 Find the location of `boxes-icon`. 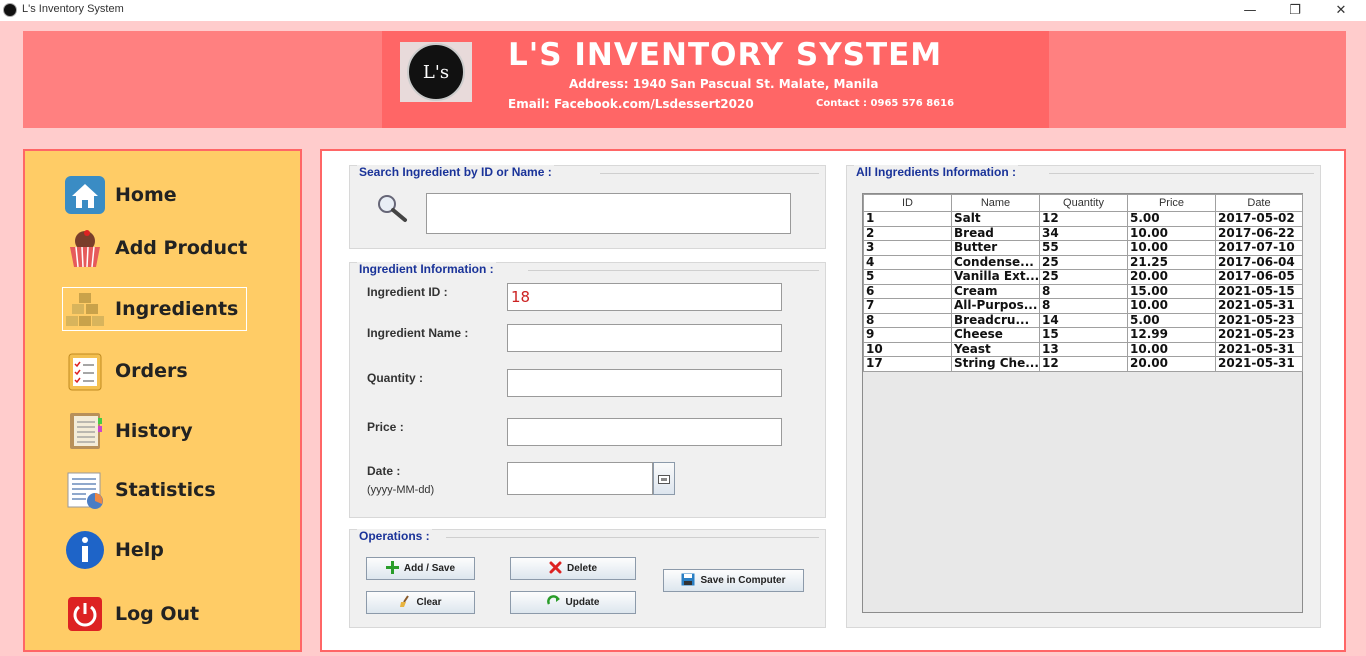

boxes-icon is located at coordinates (85, 309).